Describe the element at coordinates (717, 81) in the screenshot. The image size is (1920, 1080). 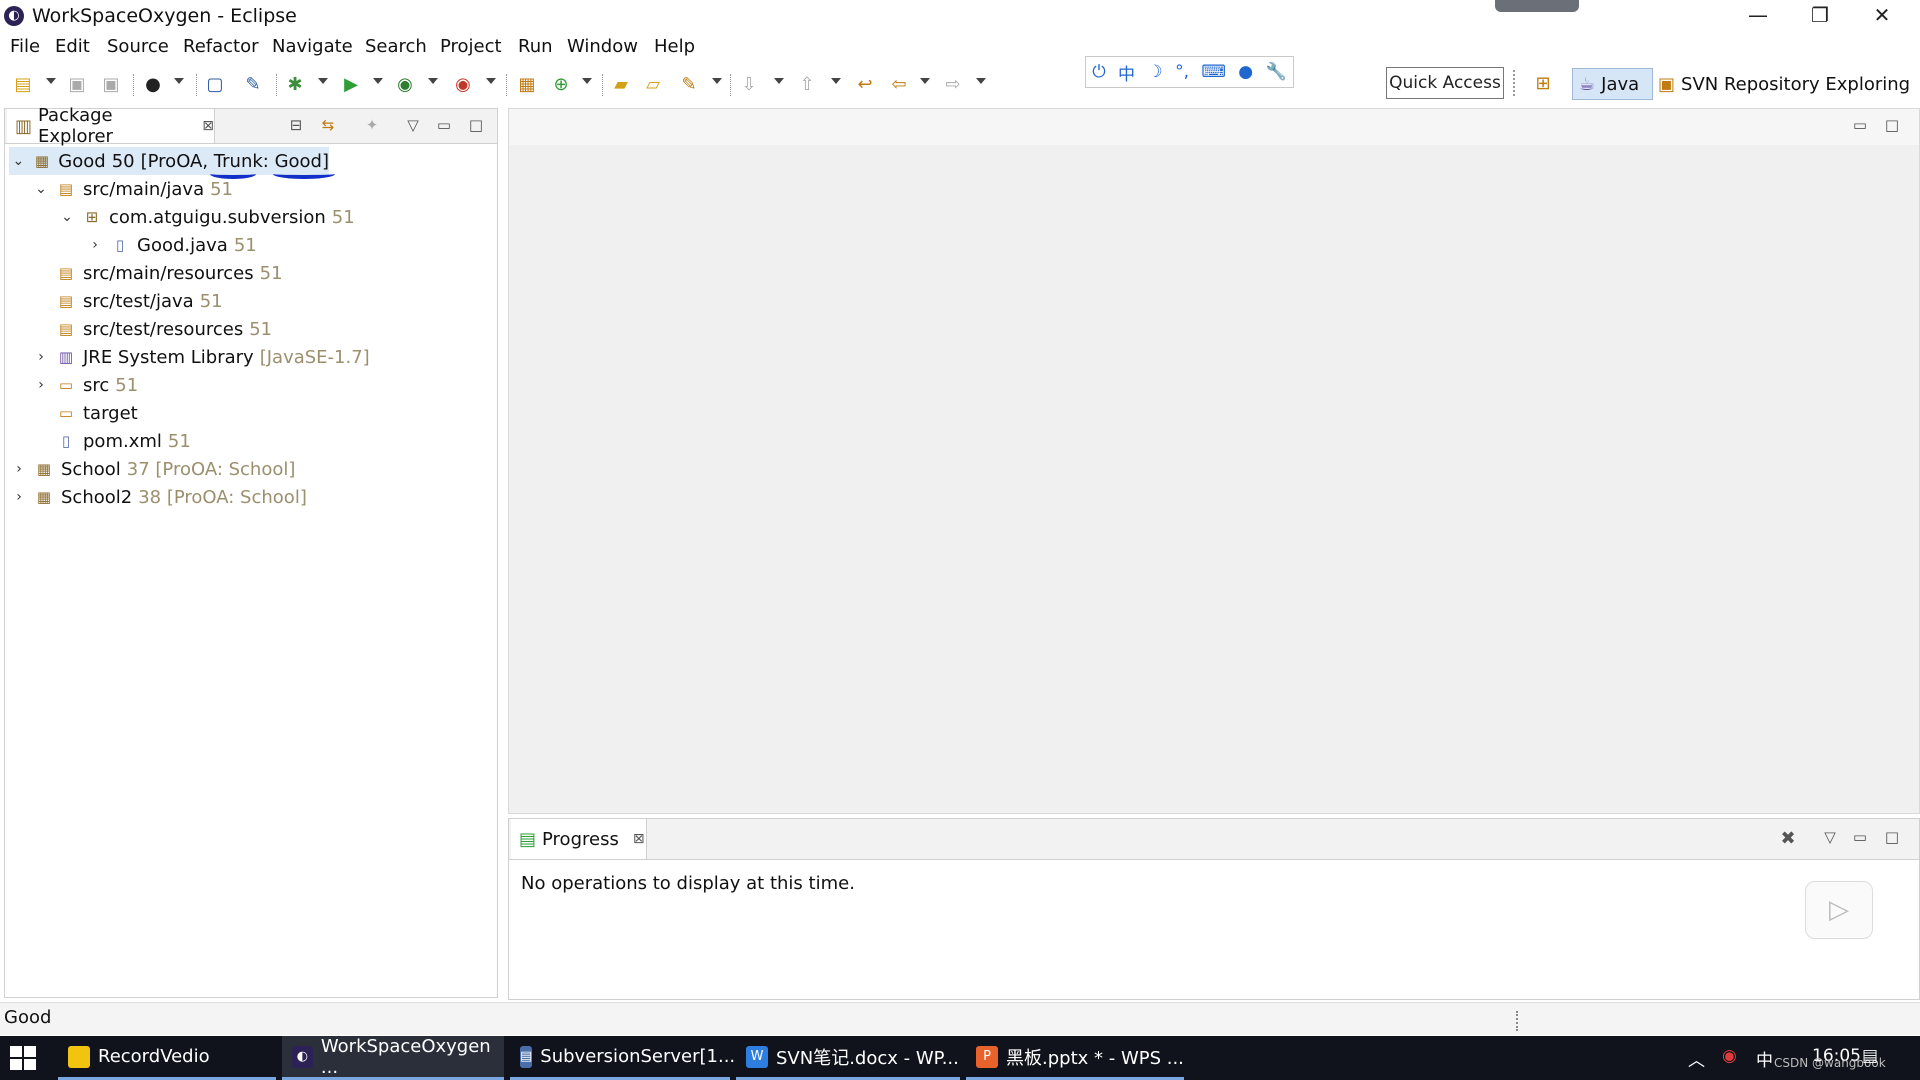
I see `search-dropdown-icon` at that location.